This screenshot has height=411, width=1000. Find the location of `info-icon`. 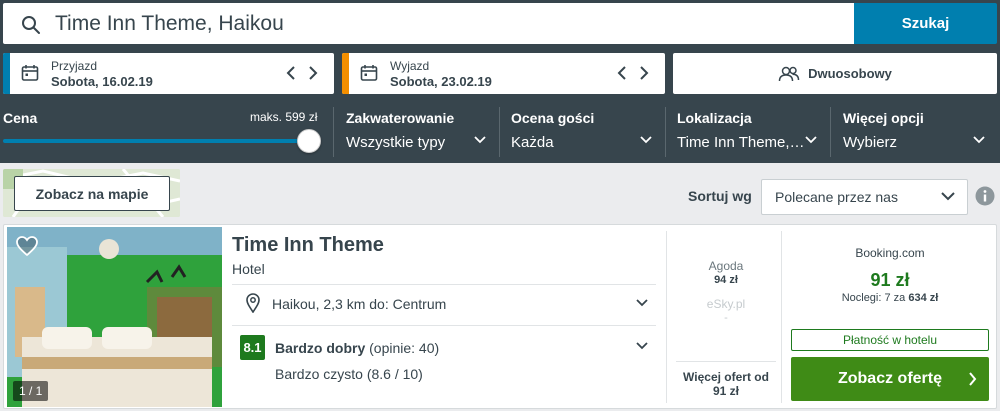

info-icon is located at coordinates (985, 196).